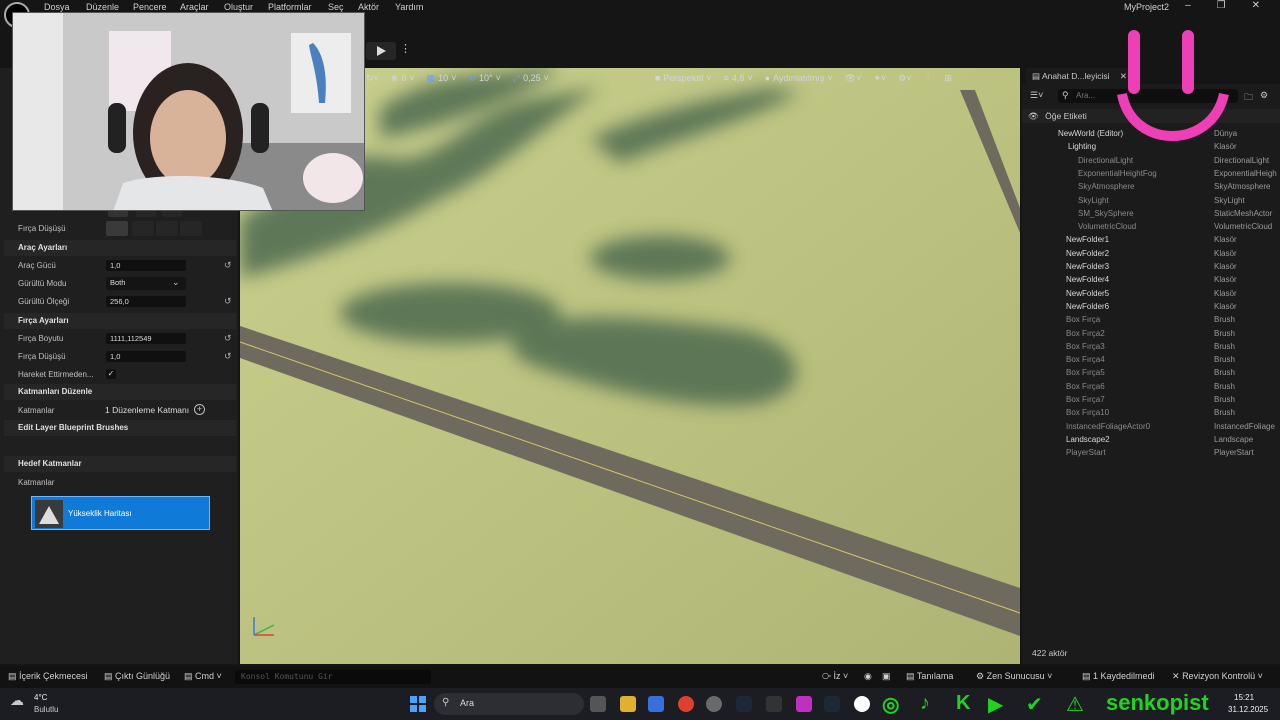  What do you see at coordinates (1256, 5) in the screenshot?
I see `close-icon: ✕` at bounding box center [1256, 5].